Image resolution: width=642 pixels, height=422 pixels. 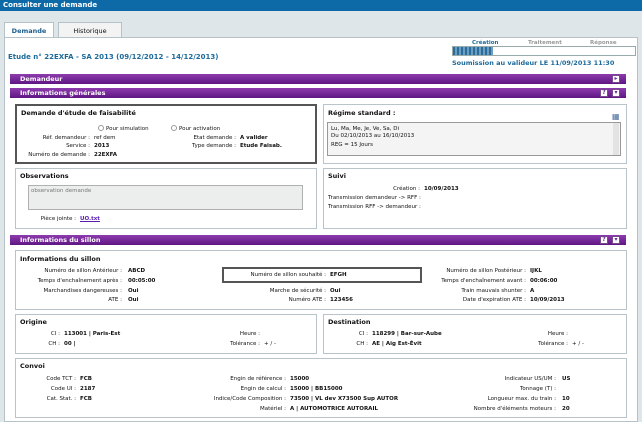 What do you see at coordinates (547, 300) in the screenshot?
I see `exp-value: 10/09/2013` at bounding box center [547, 300].